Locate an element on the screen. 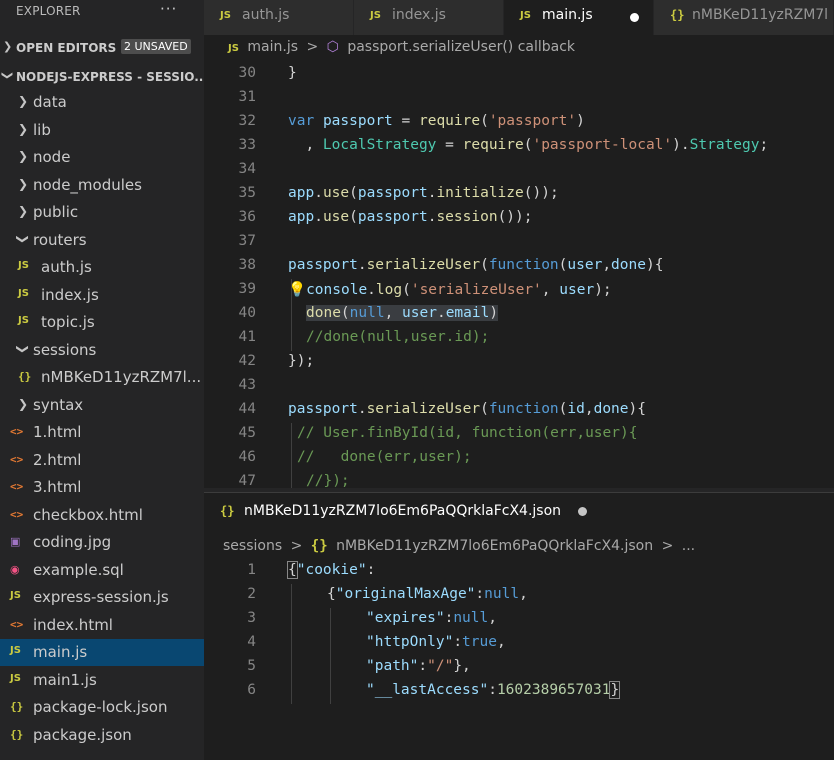 The width and height of the screenshot is (834, 760). tree-item-label: express-session.js is located at coordinates (101, 597).